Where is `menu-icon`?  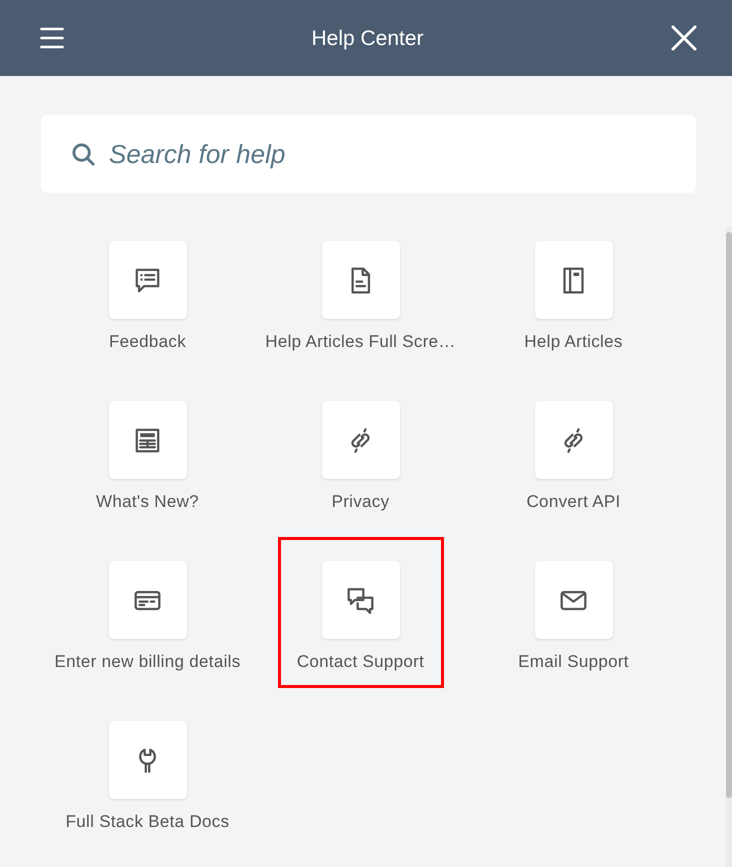
menu-icon is located at coordinates (52, 38).